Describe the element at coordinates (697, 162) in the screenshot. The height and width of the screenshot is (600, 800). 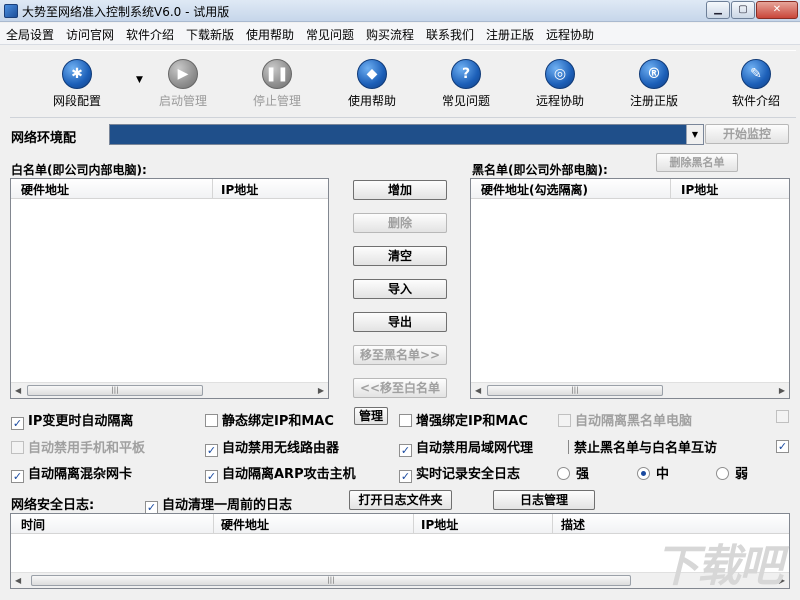
I see `delete-blacklist-button: 删除黑名单` at that location.